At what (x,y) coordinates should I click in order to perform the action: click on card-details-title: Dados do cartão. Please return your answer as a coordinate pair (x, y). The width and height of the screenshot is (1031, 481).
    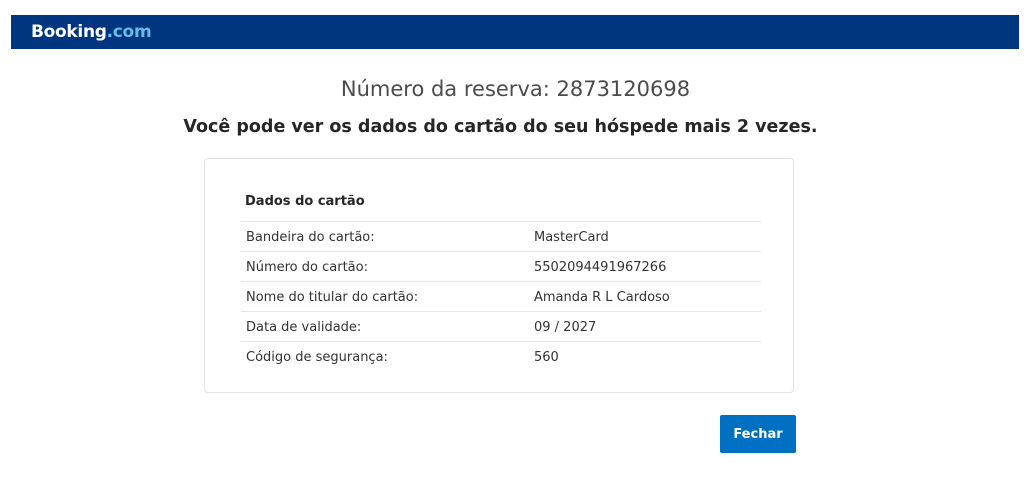
    Looking at the image, I should click on (305, 201).